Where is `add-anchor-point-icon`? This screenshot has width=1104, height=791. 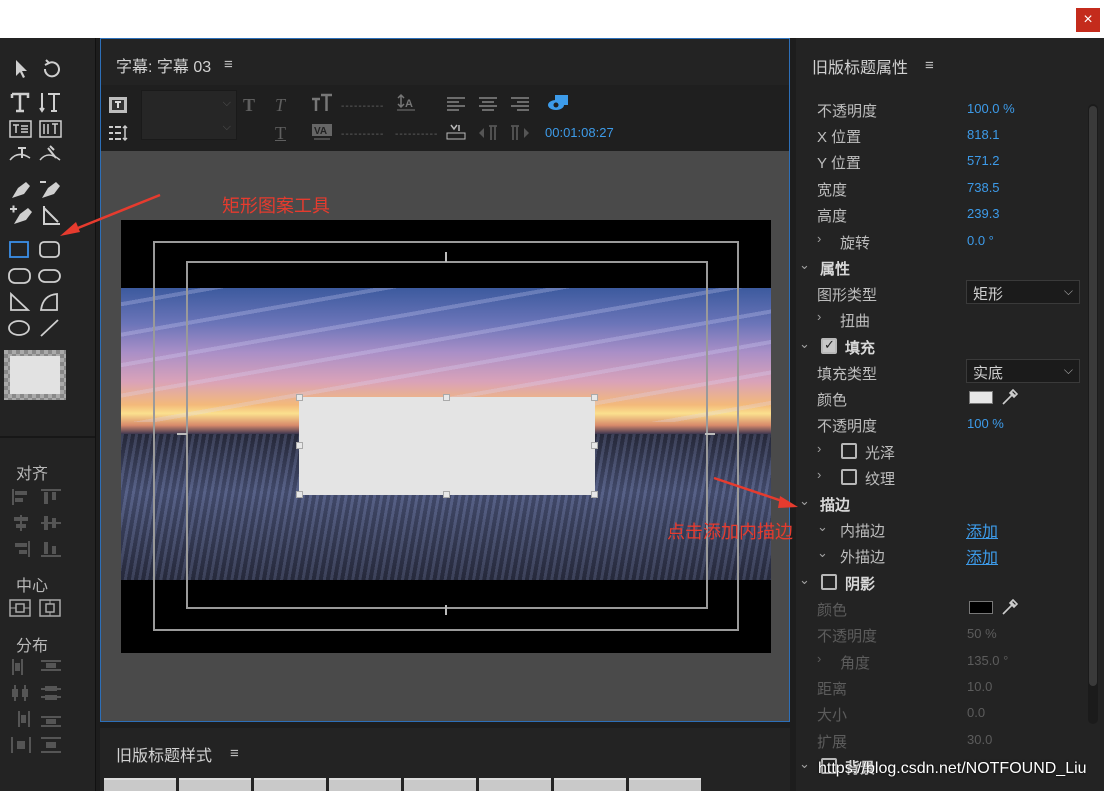
add-anchor-point-icon is located at coordinates (21, 215).